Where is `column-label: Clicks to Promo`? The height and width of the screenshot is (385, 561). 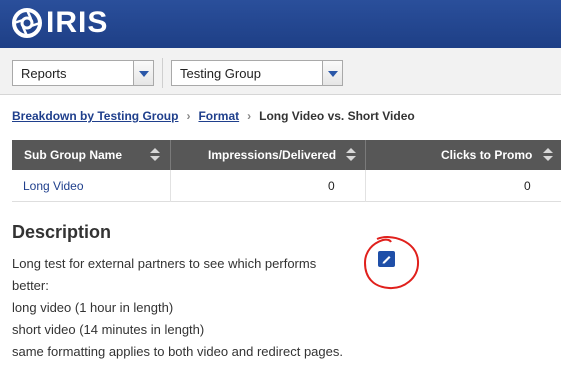
column-label: Clicks to Promo is located at coordinates (487, 155).